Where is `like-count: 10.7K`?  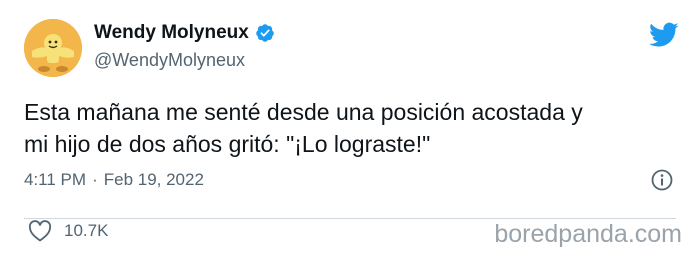
like-count: 10.7K is located at coordinates (86, 230).